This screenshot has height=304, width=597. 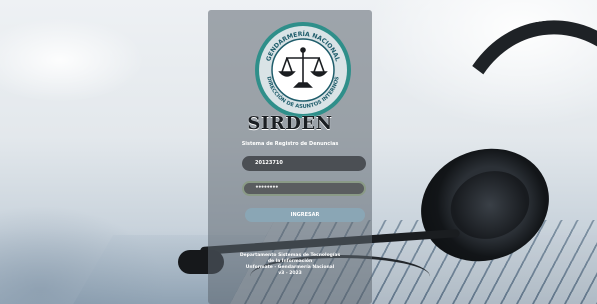 I want to click on footer-line-4: v3 - 2023, so click(x=290, y=273).